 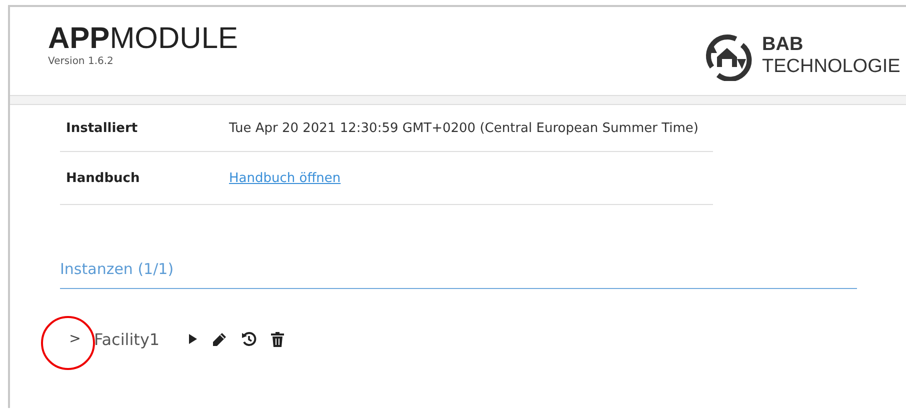 I want to click on row-label: Handbuch, so click(x=103, y=178).